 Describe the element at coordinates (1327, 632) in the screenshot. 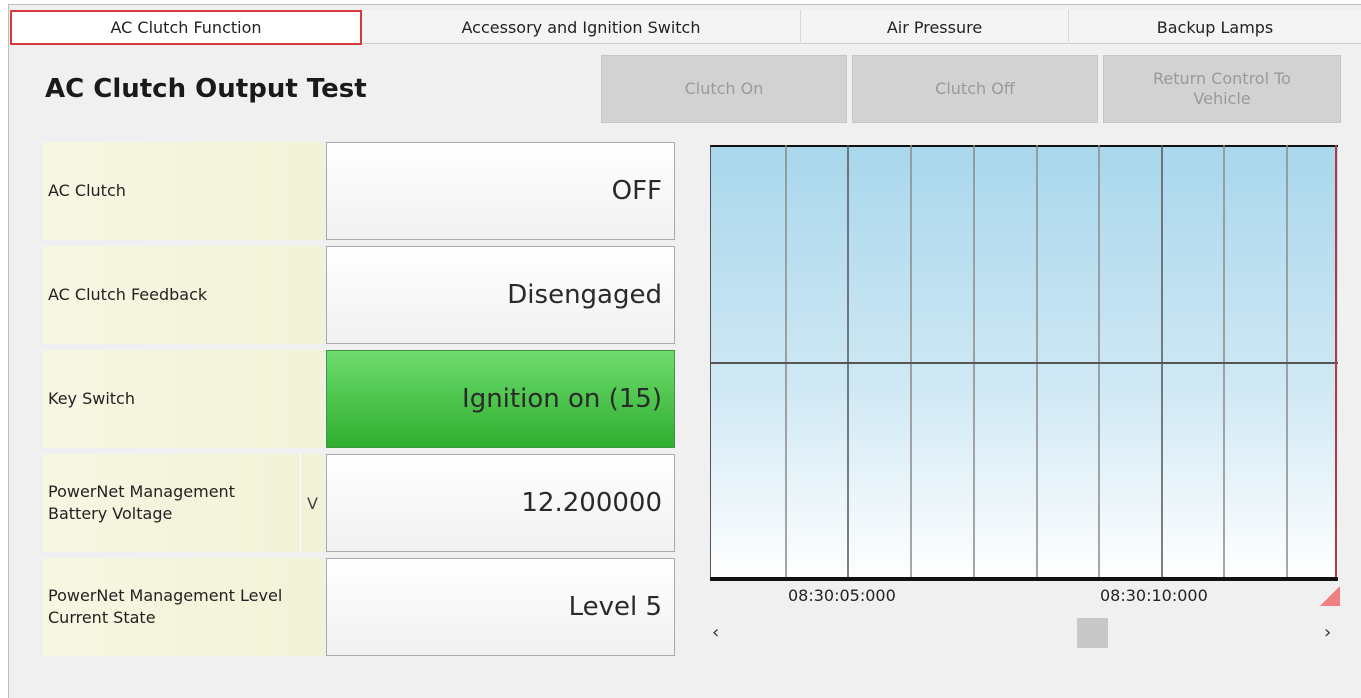

I see `scroll-right-icon: ›` at that location.